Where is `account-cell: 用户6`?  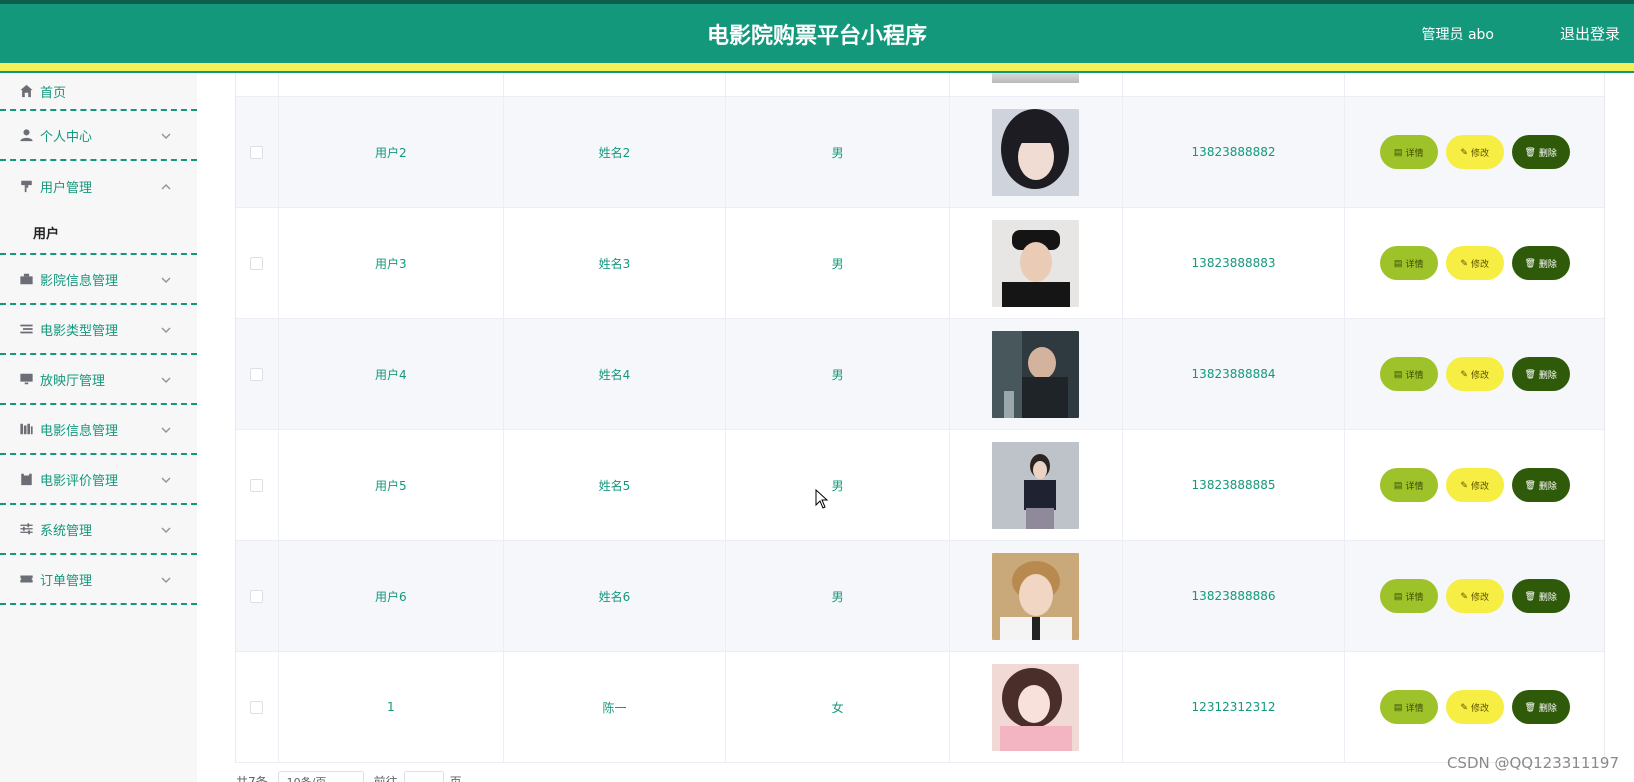 account-cell: 用户6 is located at coordinates (391, 596).